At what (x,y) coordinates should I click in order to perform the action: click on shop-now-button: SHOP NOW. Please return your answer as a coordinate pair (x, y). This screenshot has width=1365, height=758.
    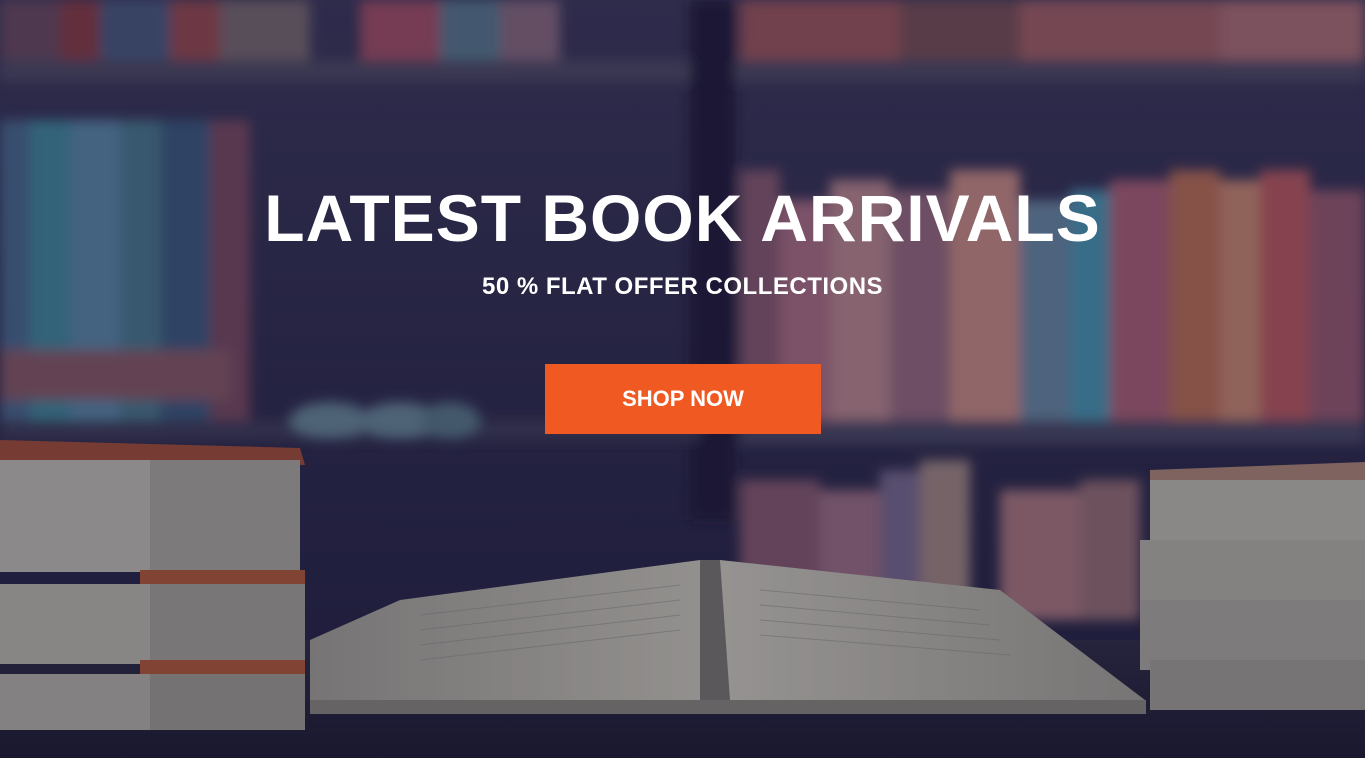
    Looking at the image, I should click on (683, 399).